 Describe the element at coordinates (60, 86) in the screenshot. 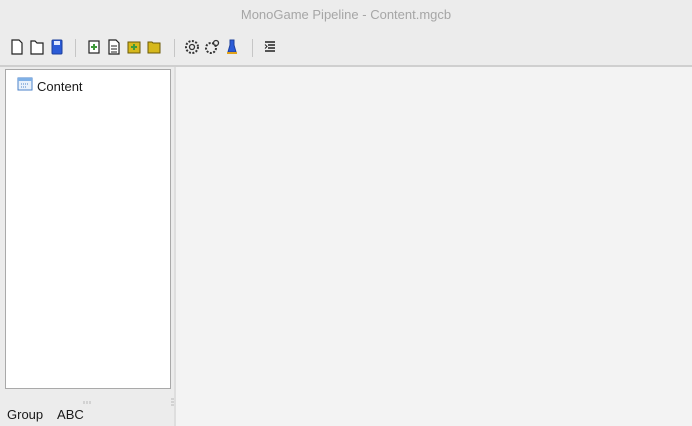

I see `tree-item-label: Content` at that location.